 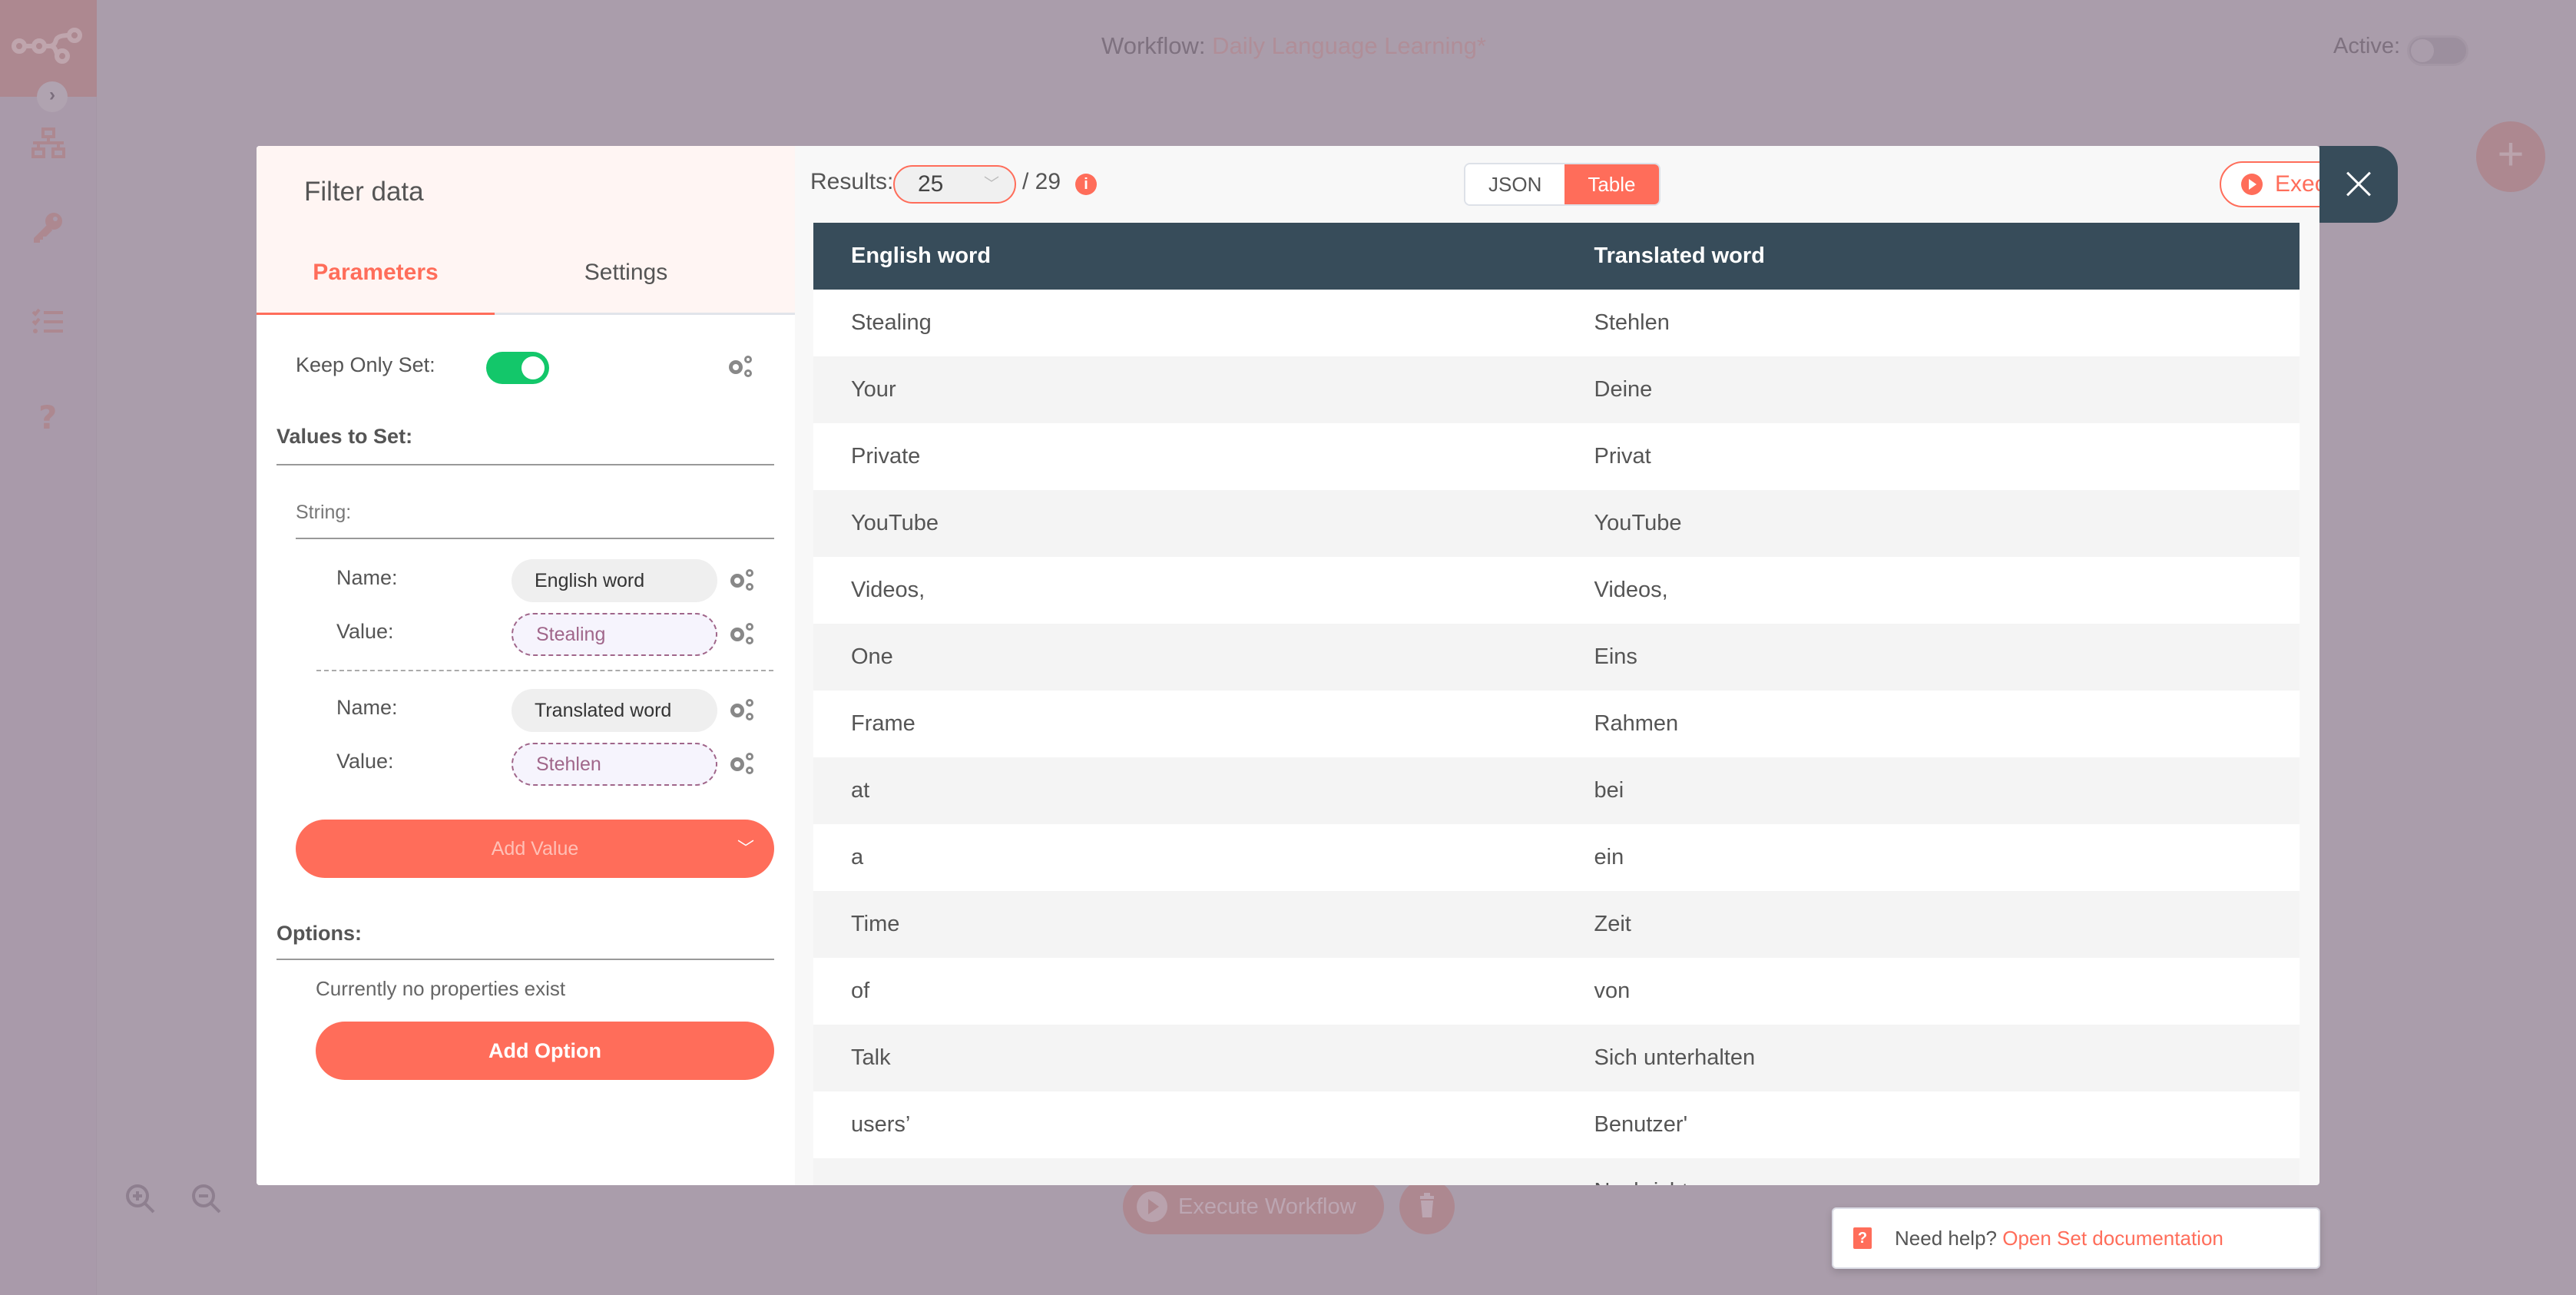 What do you see at coordinates (367, 707) in the screenshot?
I see `field-name-label: Name:` at bounding box center [367, 707].